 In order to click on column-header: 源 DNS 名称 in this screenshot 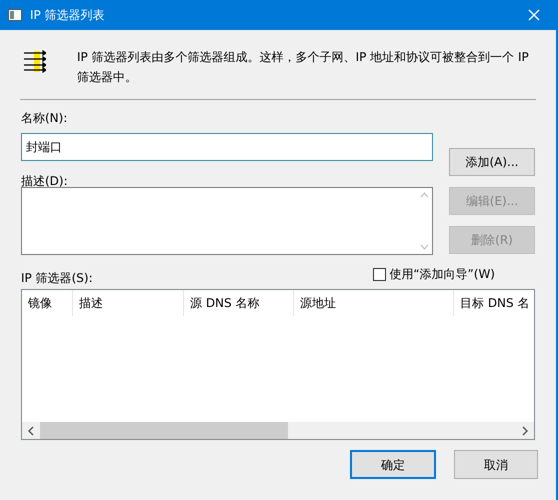, I will do `click(239, 303)`.